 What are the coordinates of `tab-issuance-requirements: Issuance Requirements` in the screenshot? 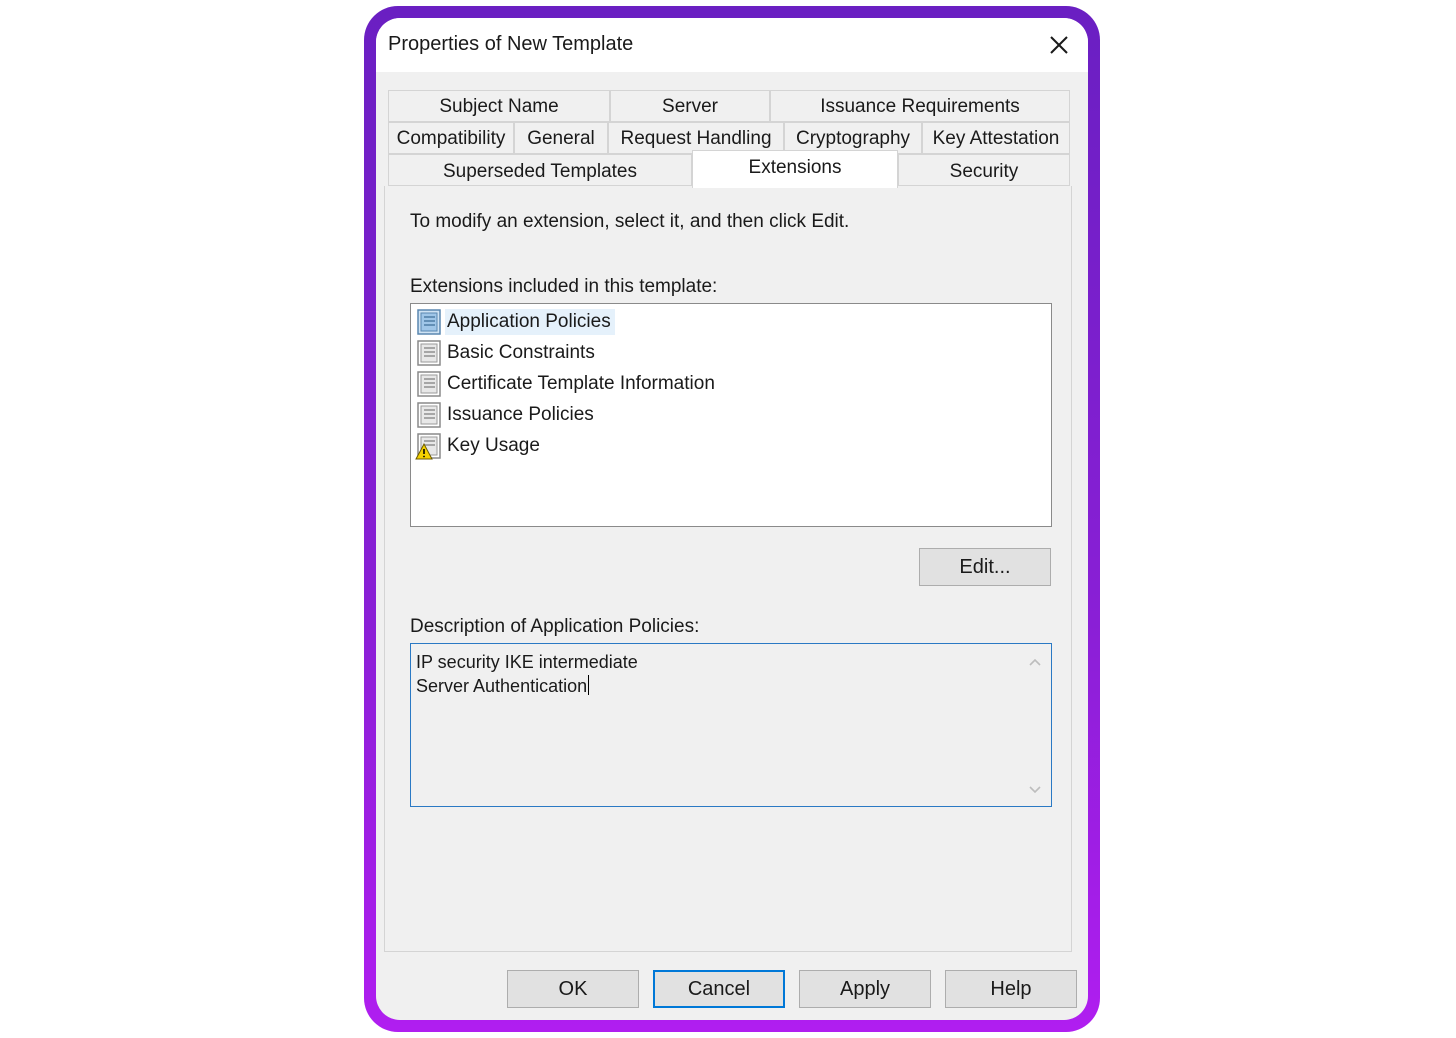 It's located at (920, 106).